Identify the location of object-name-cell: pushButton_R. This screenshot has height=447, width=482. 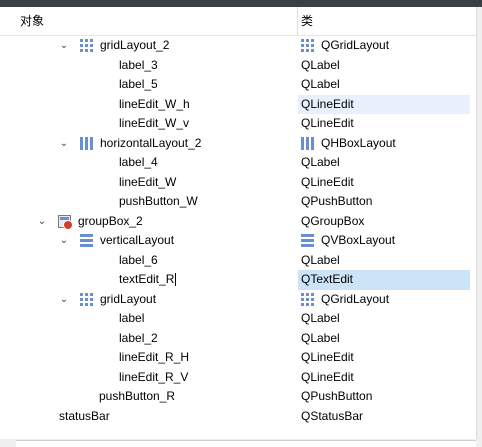
(137, 397).